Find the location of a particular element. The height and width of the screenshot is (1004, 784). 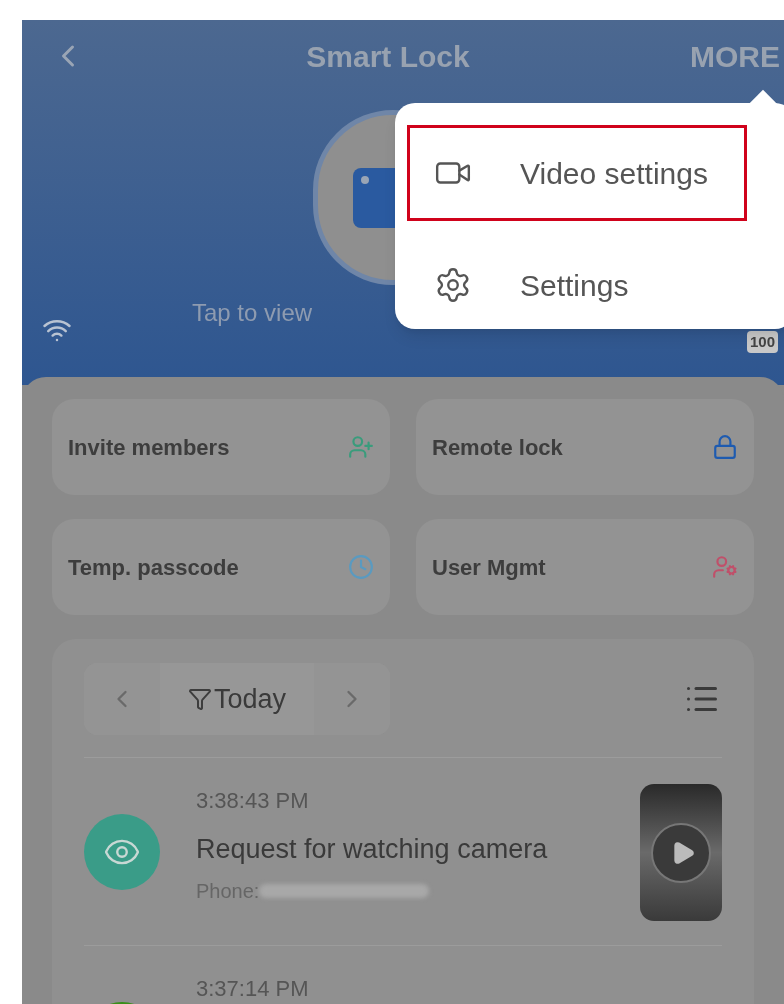

tap-hint: Tap to view is located at coordinates (252, 313).